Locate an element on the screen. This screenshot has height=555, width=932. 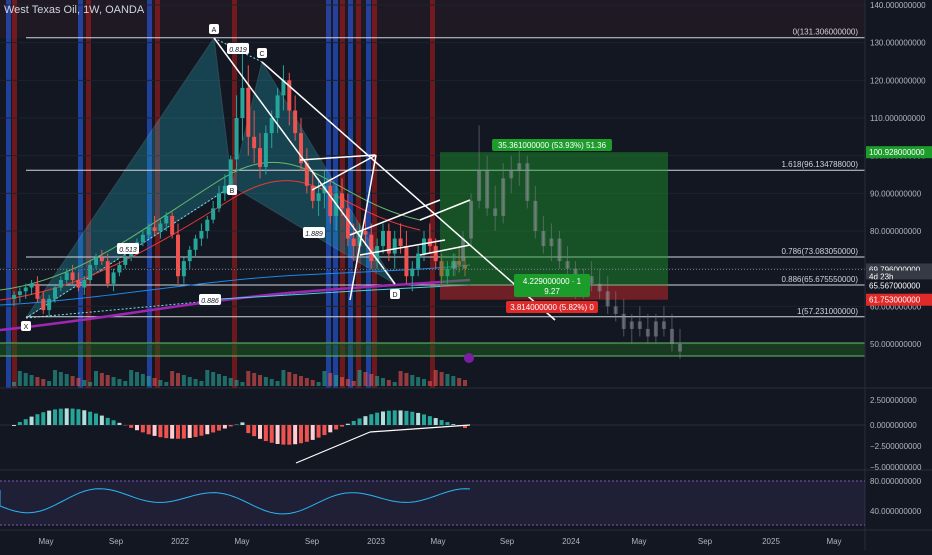
stop-label: 3.814000000 (5.82%) 0 is located at coordinates (552, 307).